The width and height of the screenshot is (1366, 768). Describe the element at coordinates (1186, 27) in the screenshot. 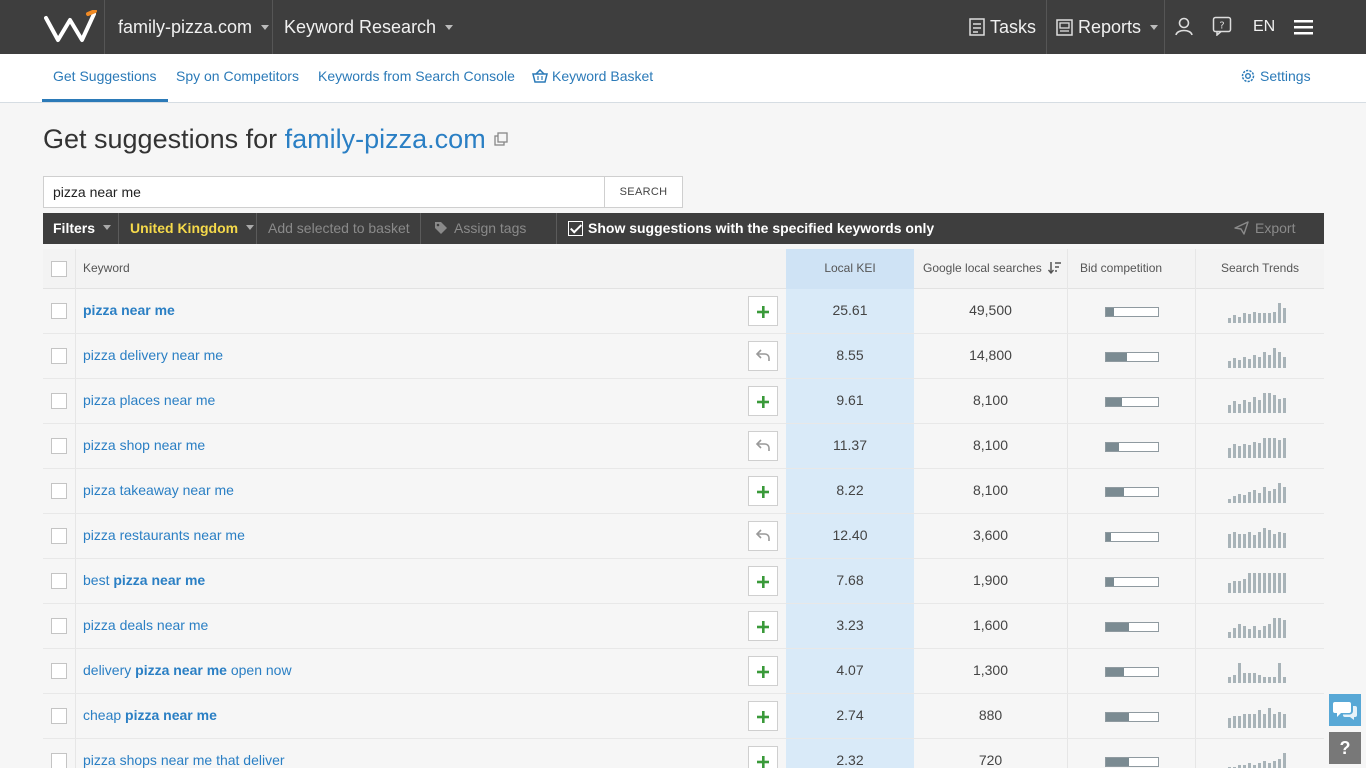

I see `account-button` at that location.